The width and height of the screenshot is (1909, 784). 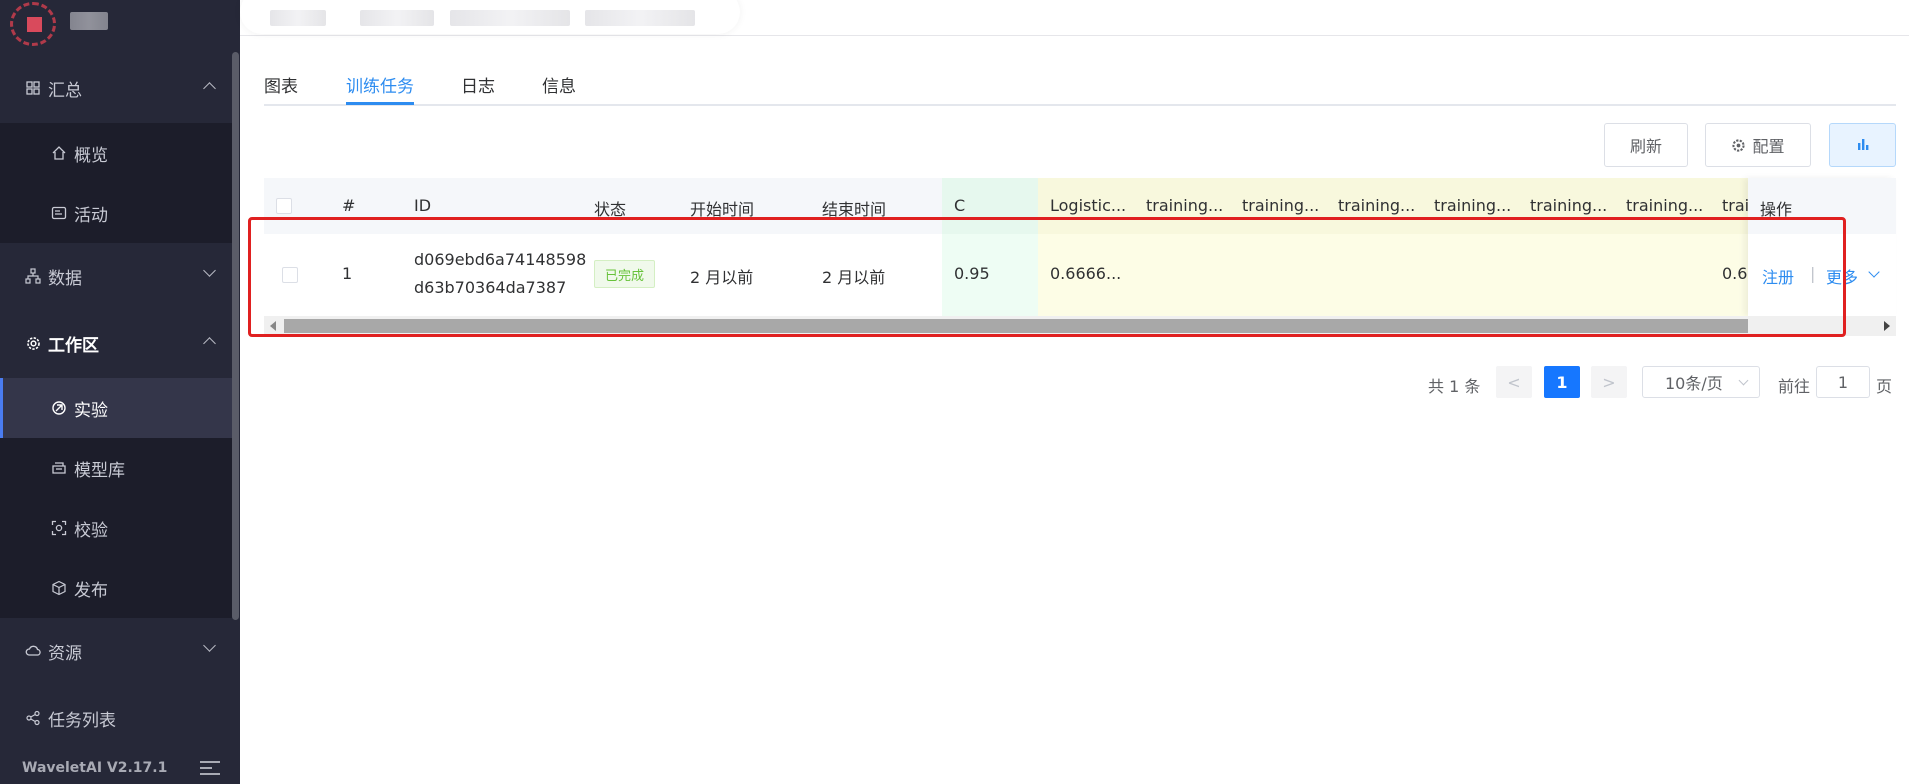 I want to click on menu-summary: 汇总, so click(x=116, y=88).